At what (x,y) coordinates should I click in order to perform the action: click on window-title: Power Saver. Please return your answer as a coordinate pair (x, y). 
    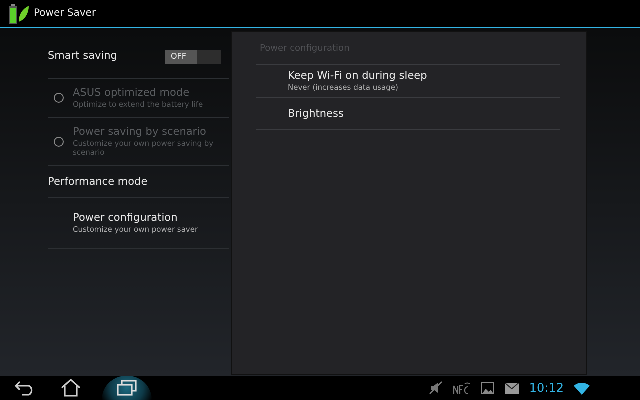
    Looking at the image, I should click on (65, 13).